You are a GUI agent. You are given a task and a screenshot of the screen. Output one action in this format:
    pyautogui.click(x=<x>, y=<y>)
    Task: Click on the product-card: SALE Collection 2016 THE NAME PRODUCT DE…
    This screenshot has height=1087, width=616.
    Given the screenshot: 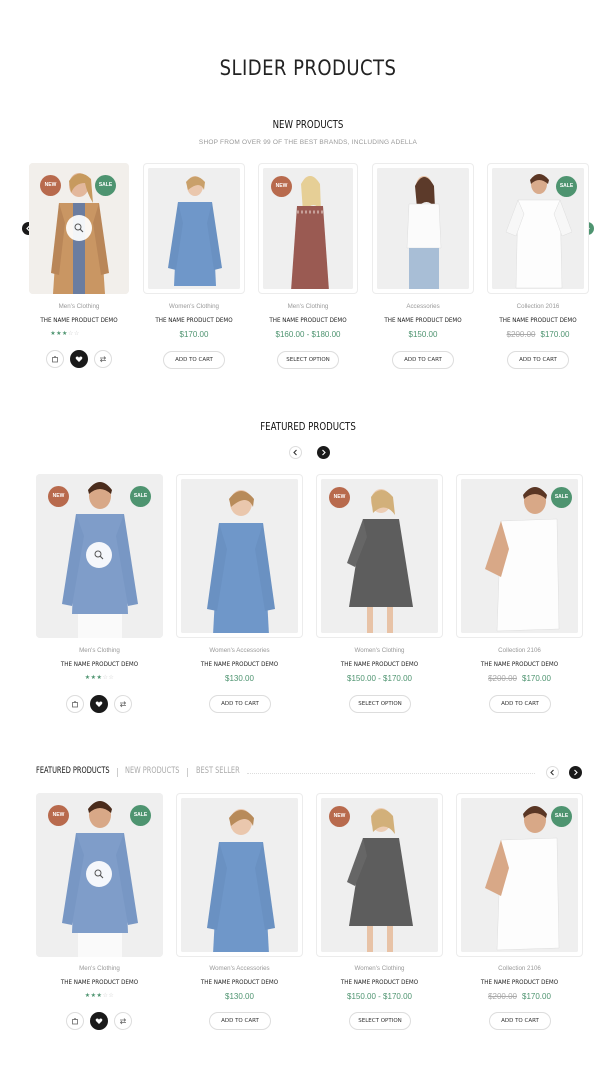 What is the action you would take?
    pyautogui.click(x=538, y=268)
    